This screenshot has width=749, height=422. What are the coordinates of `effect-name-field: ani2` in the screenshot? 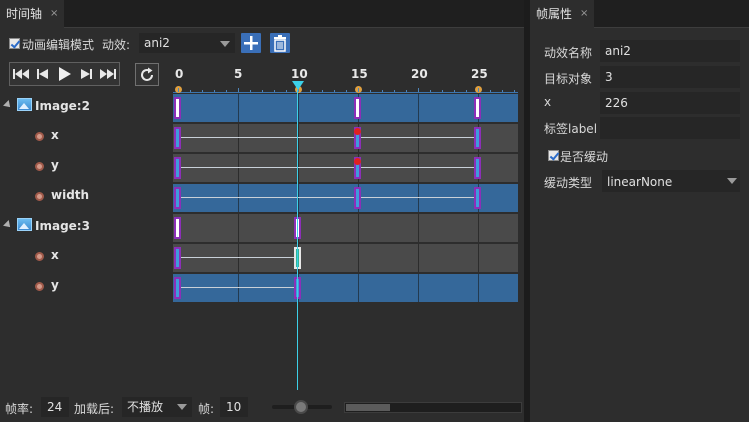 It's located at (670, 51).